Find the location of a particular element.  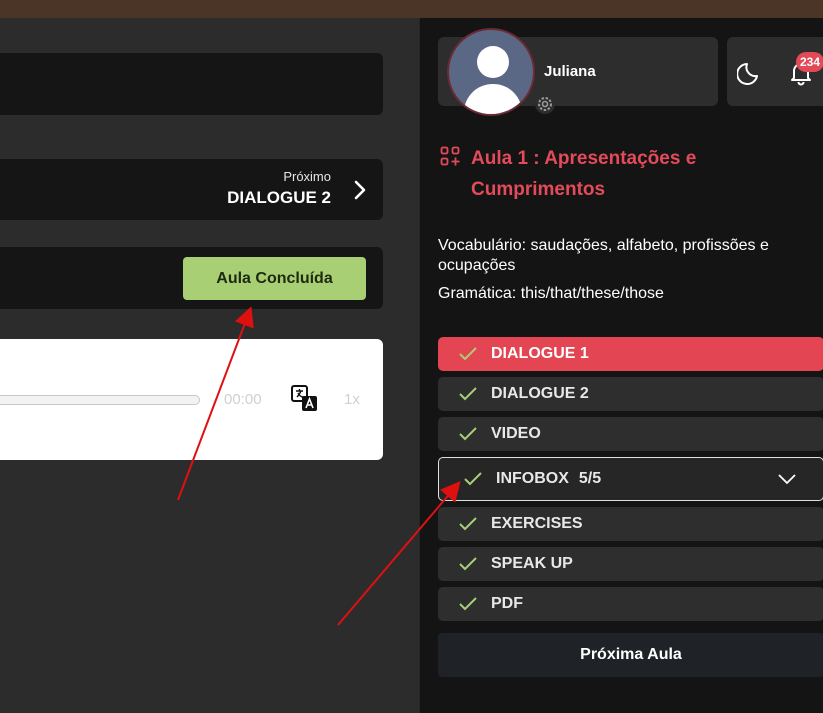

next-title: DIALOGUE 2 is located at coordinates (279, 197).